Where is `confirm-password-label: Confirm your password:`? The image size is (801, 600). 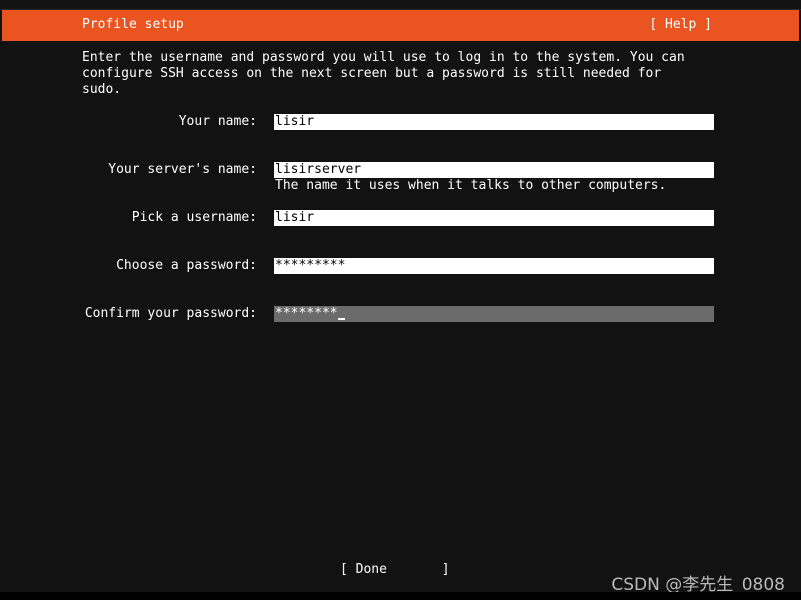 confirm-password-label: Confirm your password: is located at coordinates (170, 313).